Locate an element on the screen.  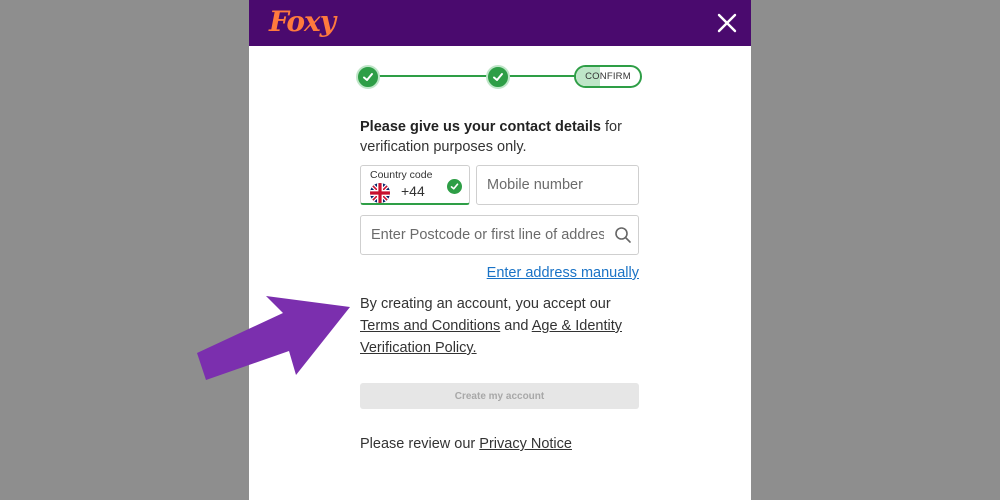
country-code-select: Country code +44 is located at coordinates (415, 185).